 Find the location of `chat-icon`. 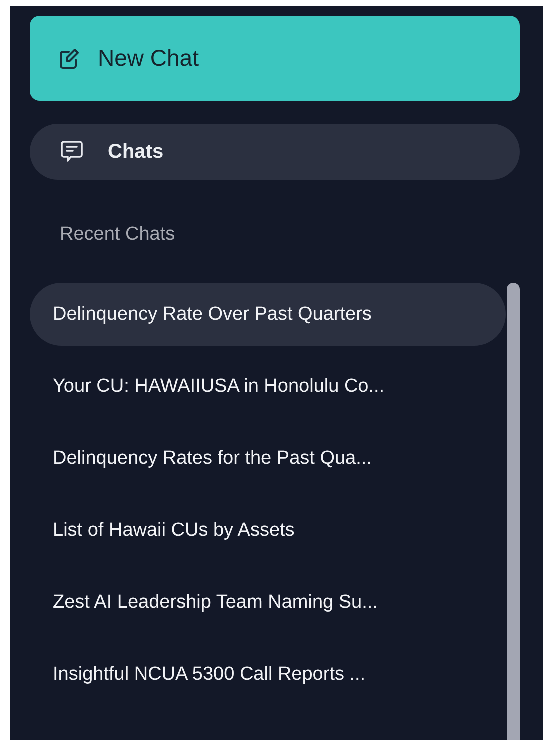

chat-icon is located at coordinates (72, 152).